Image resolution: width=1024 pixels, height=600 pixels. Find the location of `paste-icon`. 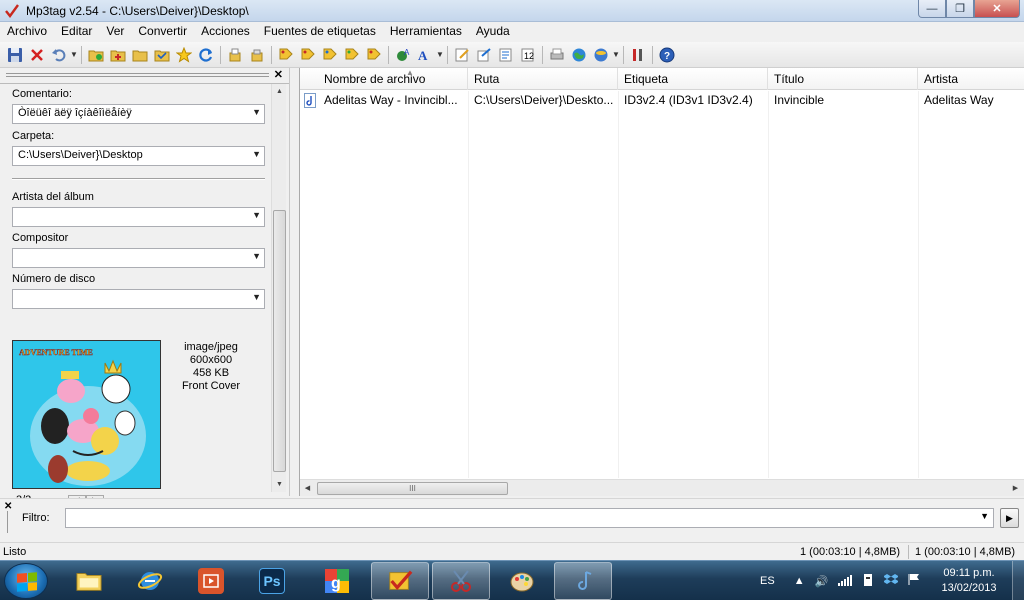

paste-icon is located at coordinates (257, 55).